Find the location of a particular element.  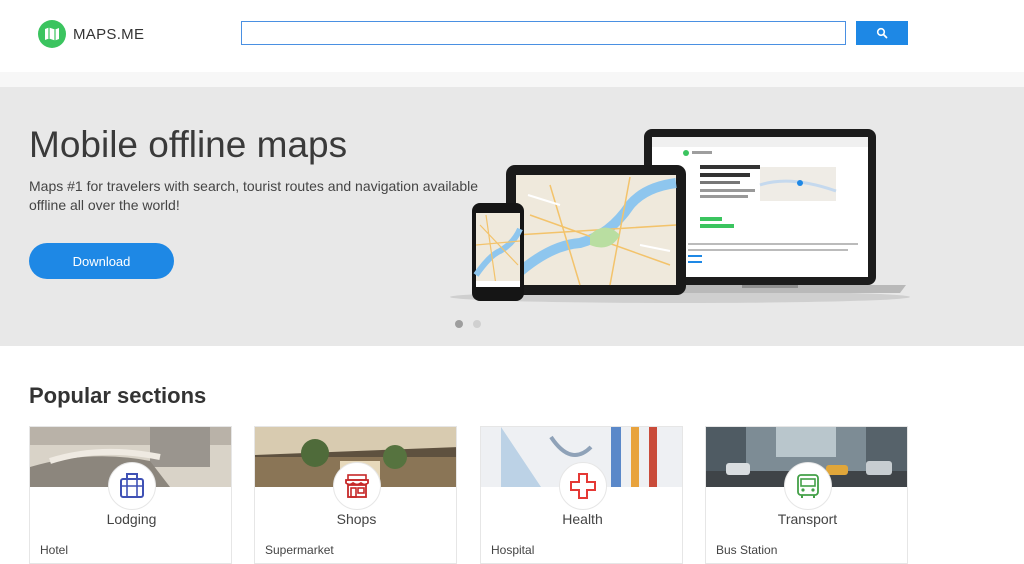

store-icon is located at coordinates (357, 486).